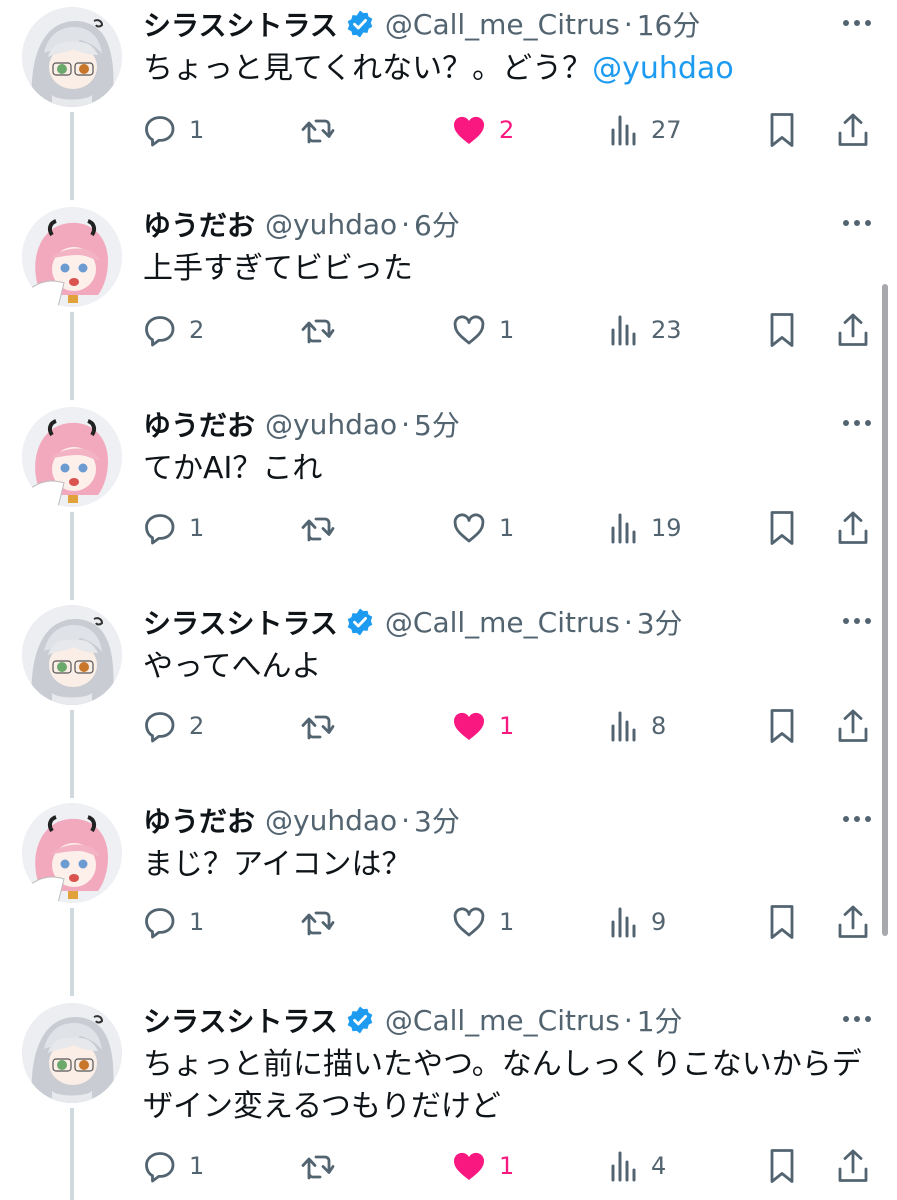  What do you see at coordinates (659, 726) in the screenshot?
I see `view-count: 8` at bounding box center [659, 726].